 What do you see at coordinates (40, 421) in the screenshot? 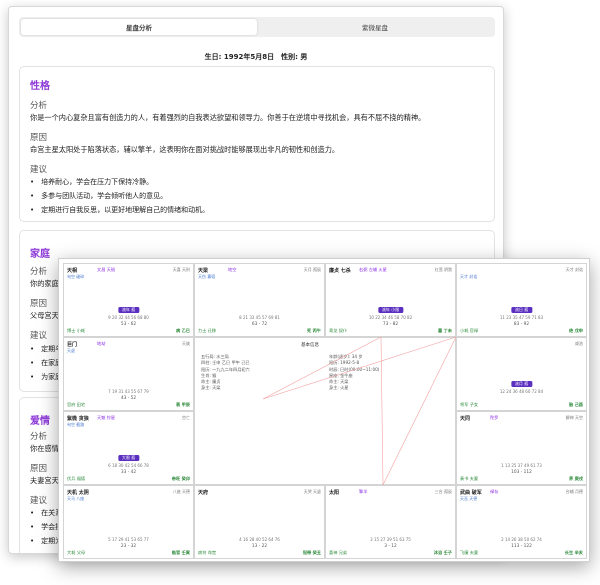
I see `card-title: 爱情` at bounding box center [40, 421].